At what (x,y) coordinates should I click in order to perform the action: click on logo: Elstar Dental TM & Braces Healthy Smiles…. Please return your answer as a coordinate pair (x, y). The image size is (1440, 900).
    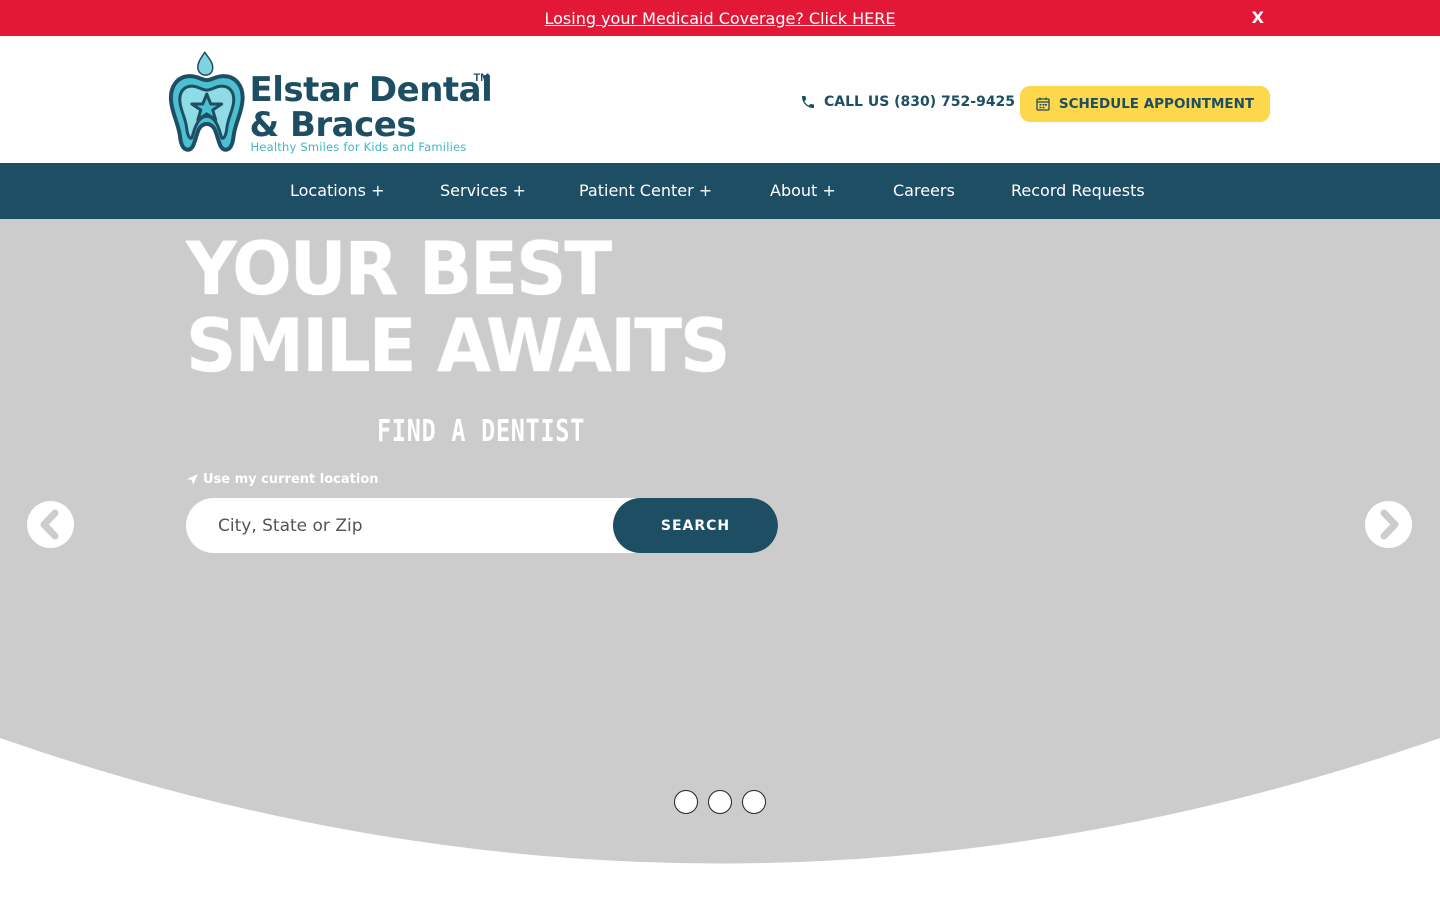
    Looking at the image, I should click on (333, 103).